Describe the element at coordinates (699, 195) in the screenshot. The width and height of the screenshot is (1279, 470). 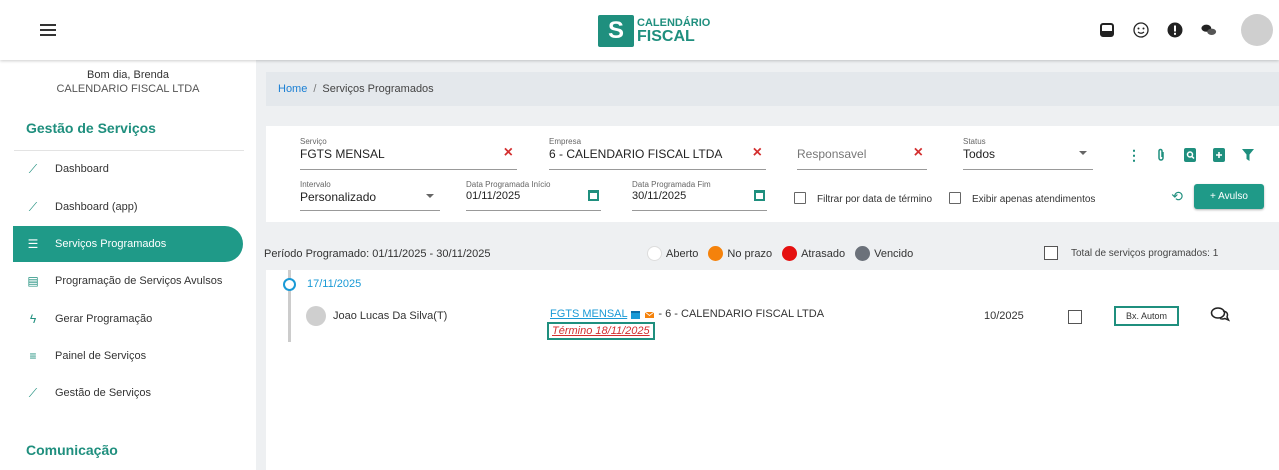
I see `data-fim-field: Data Programada Fim 30/11/2025` at that location.